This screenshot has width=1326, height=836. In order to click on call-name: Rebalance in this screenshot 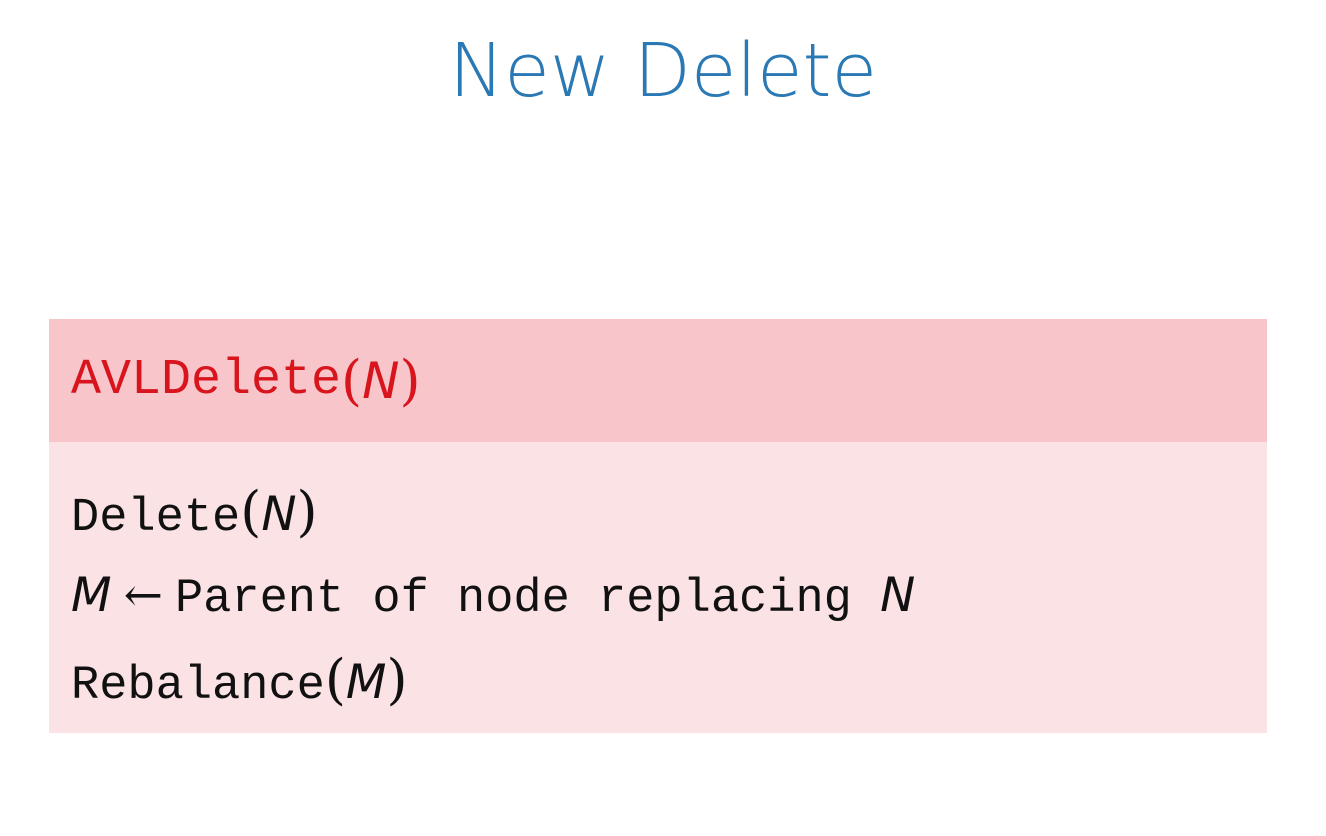, I will do `click(198, 686)`.